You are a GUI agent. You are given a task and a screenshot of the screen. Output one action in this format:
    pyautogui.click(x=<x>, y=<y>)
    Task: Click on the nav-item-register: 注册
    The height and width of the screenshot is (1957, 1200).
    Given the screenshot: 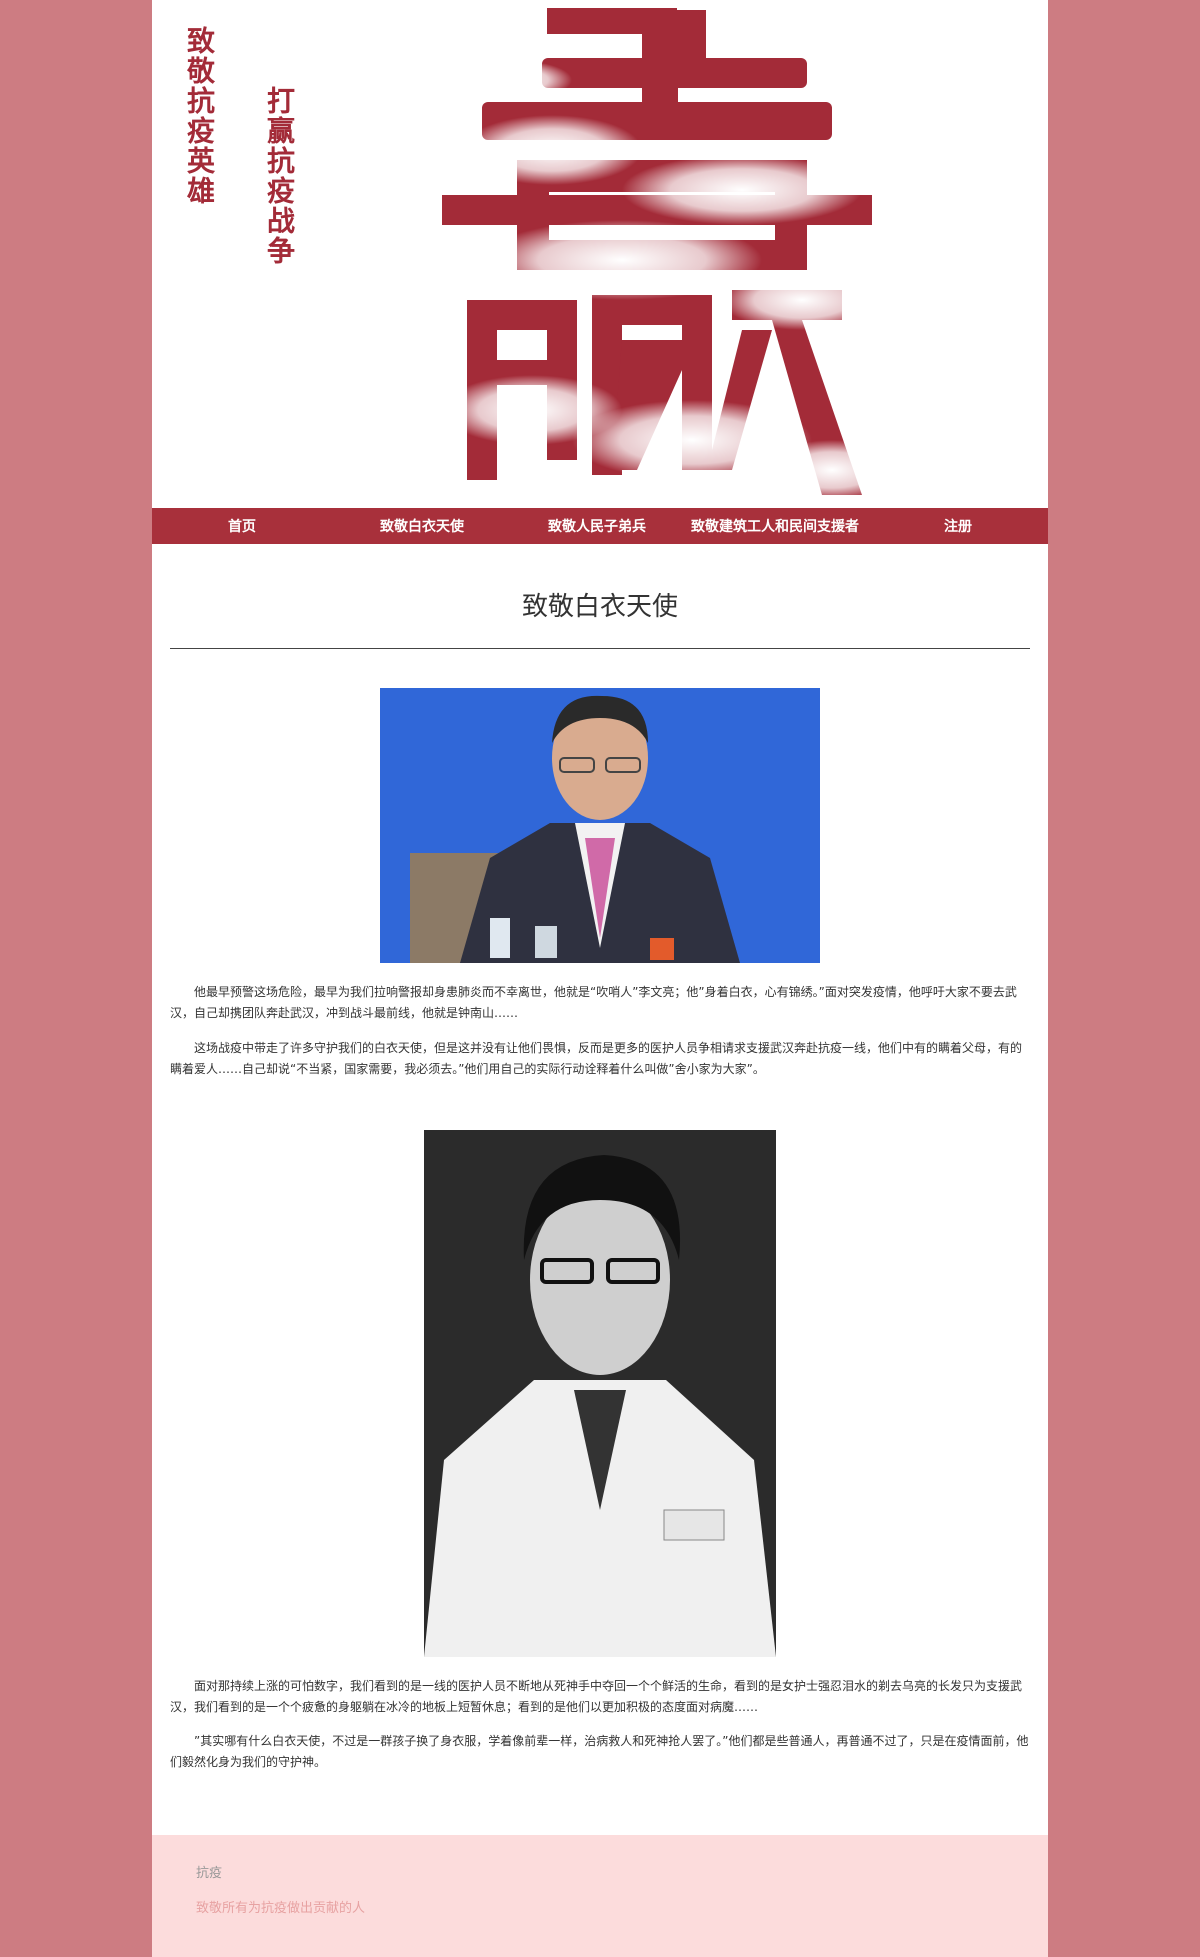 What is the action you would take?
    pyautogui.click(x=958, y=526)
    